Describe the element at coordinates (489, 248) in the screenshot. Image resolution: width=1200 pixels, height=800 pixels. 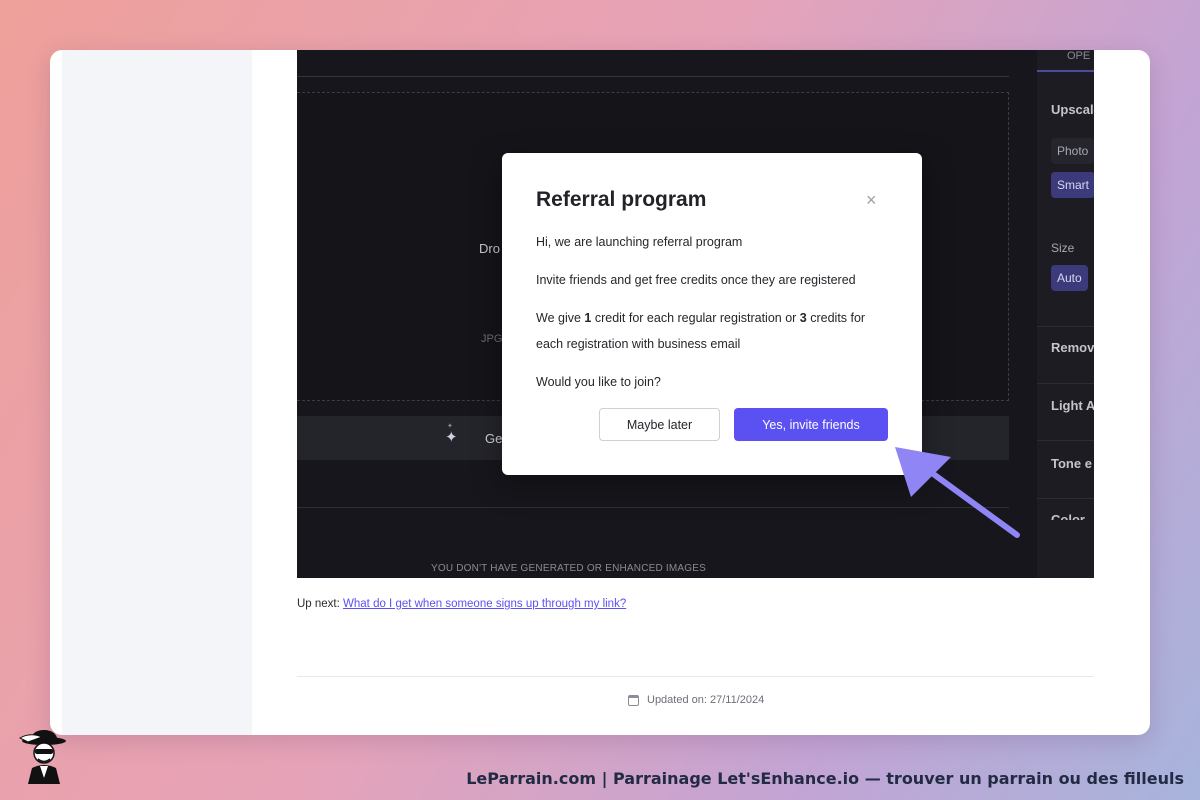
I see `dropzone-text: Dro` at that location.